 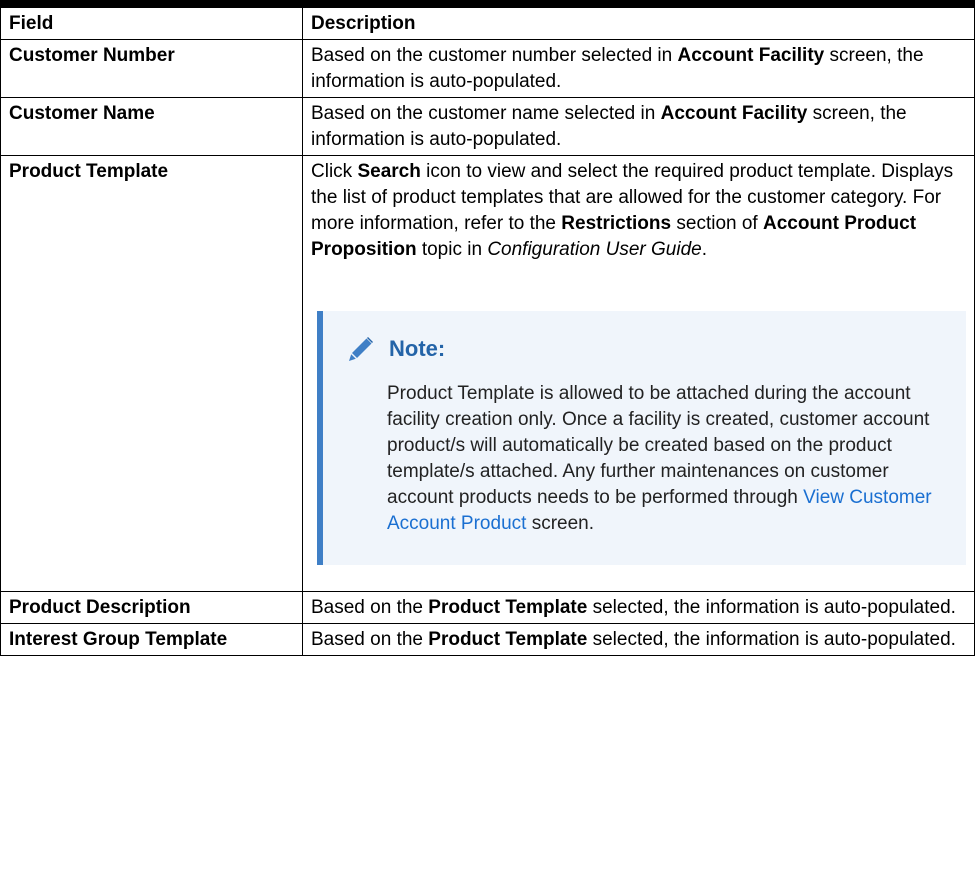 I want to click on note-header: Note:, so click(x=641, y=349).